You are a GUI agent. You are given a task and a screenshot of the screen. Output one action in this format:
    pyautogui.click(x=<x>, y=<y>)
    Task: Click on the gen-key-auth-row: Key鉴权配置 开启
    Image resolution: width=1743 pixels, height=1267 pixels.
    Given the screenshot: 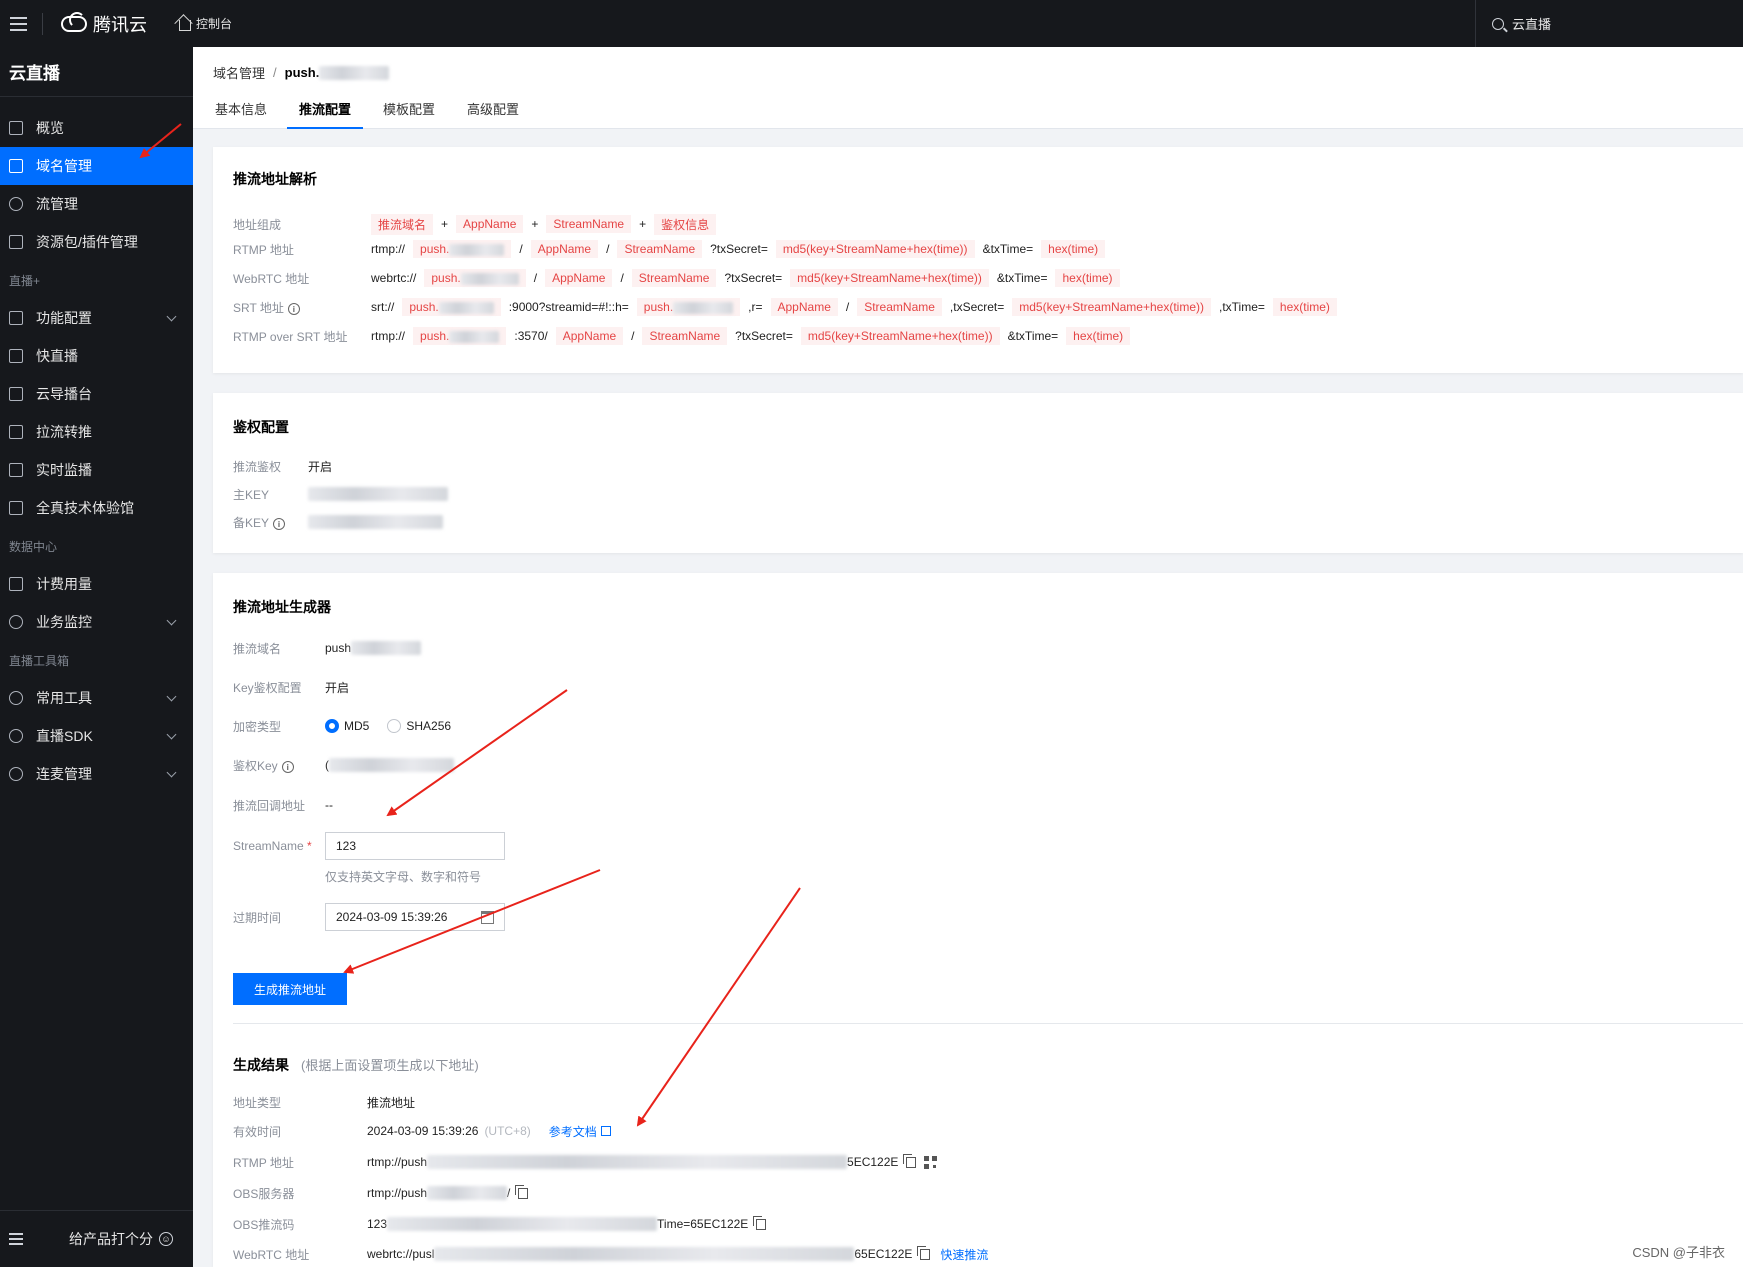 What is the action you would take?
    pyautogui.click(x=291, y=687)
    